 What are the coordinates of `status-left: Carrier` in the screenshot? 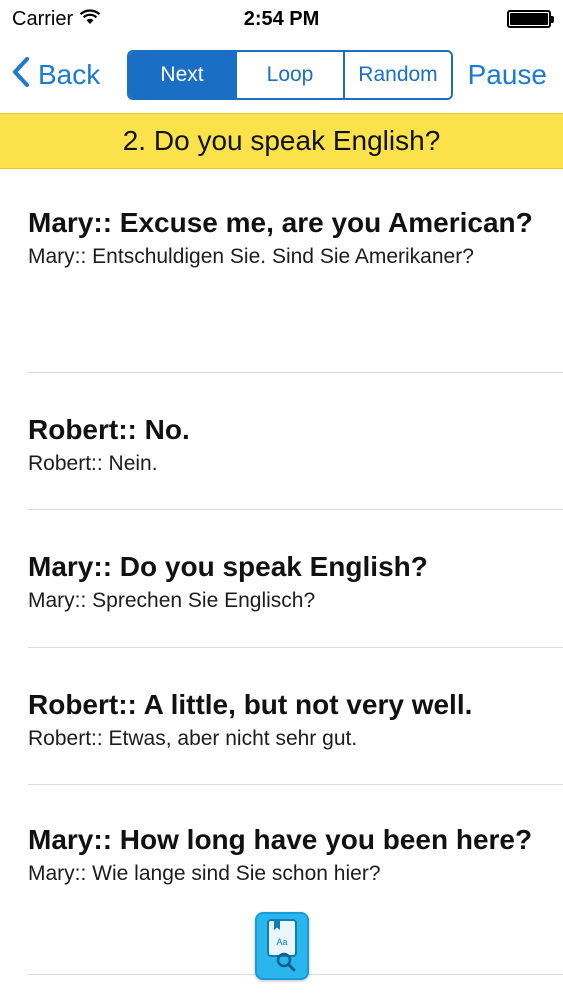 It's located at (56, 19).